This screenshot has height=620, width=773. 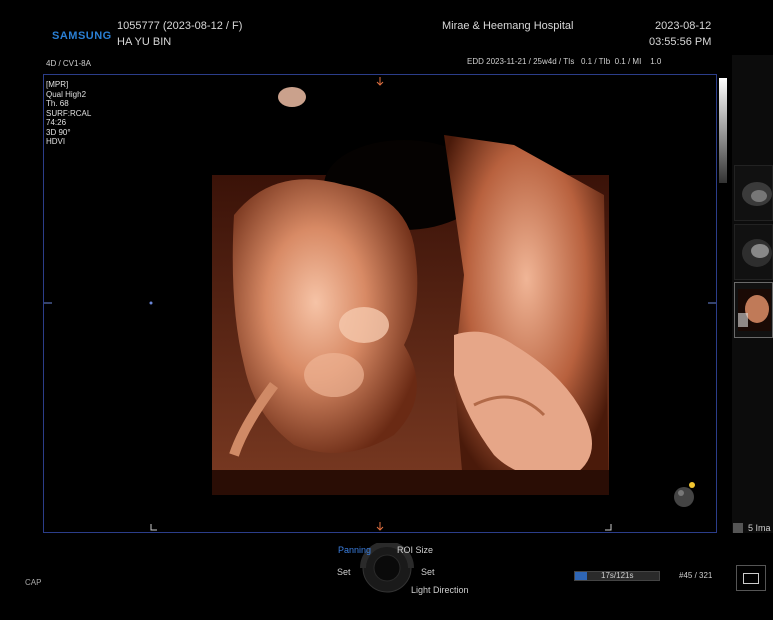 I want to click on set-left-label: Set, so click(x=344, y=572).